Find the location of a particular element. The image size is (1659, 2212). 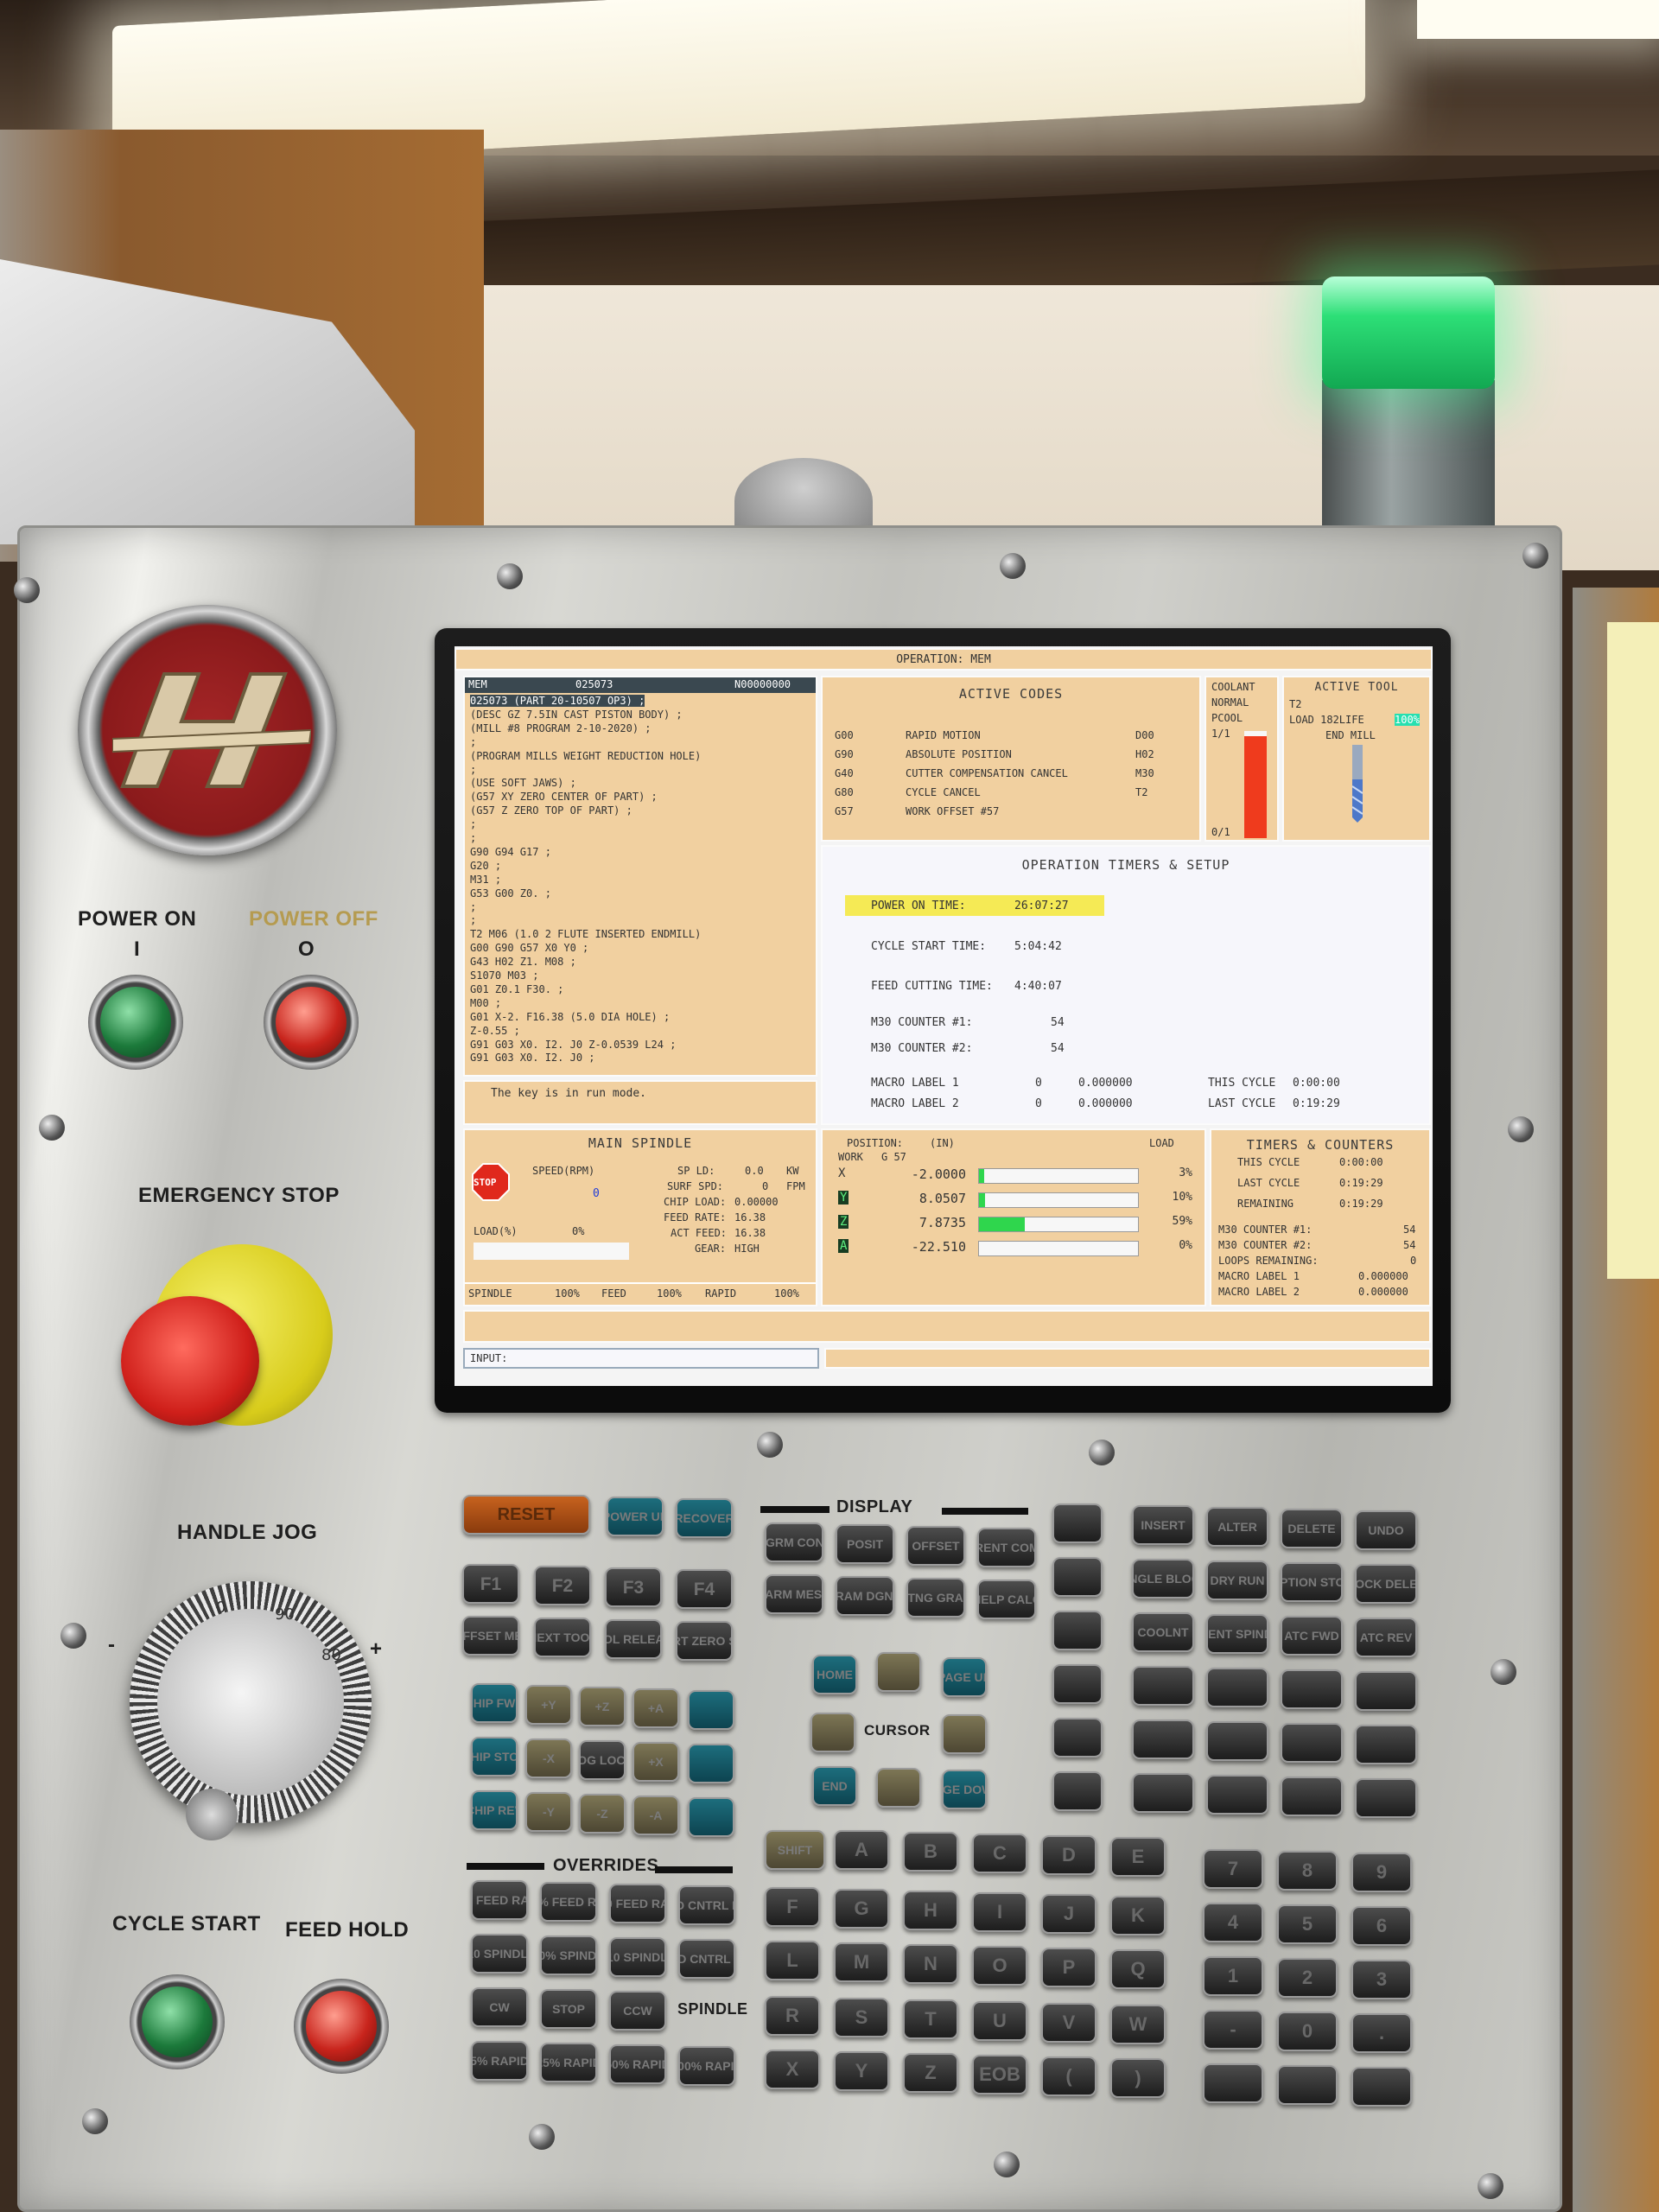

key-i: I is located at coordinates (999, 1912).